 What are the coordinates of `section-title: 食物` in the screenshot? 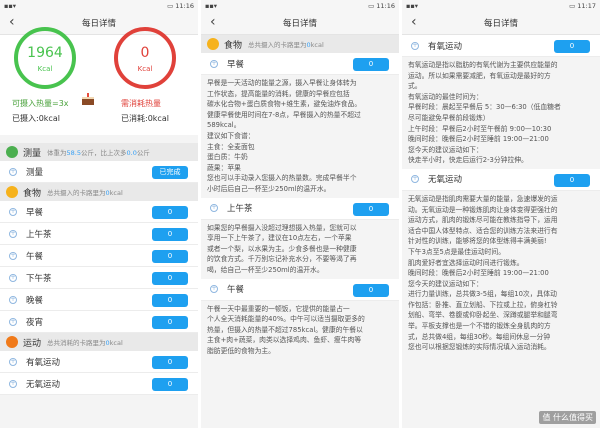 It's located at (233, 45).